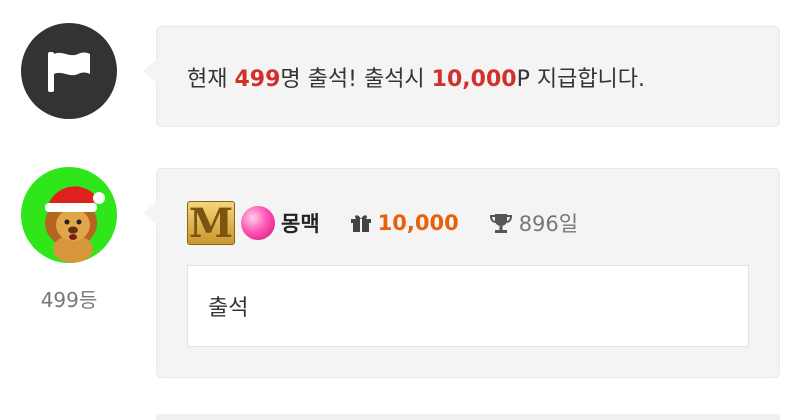 The image size is (800, 420). I want to click on comment-text: 출석, so click(228, 308).